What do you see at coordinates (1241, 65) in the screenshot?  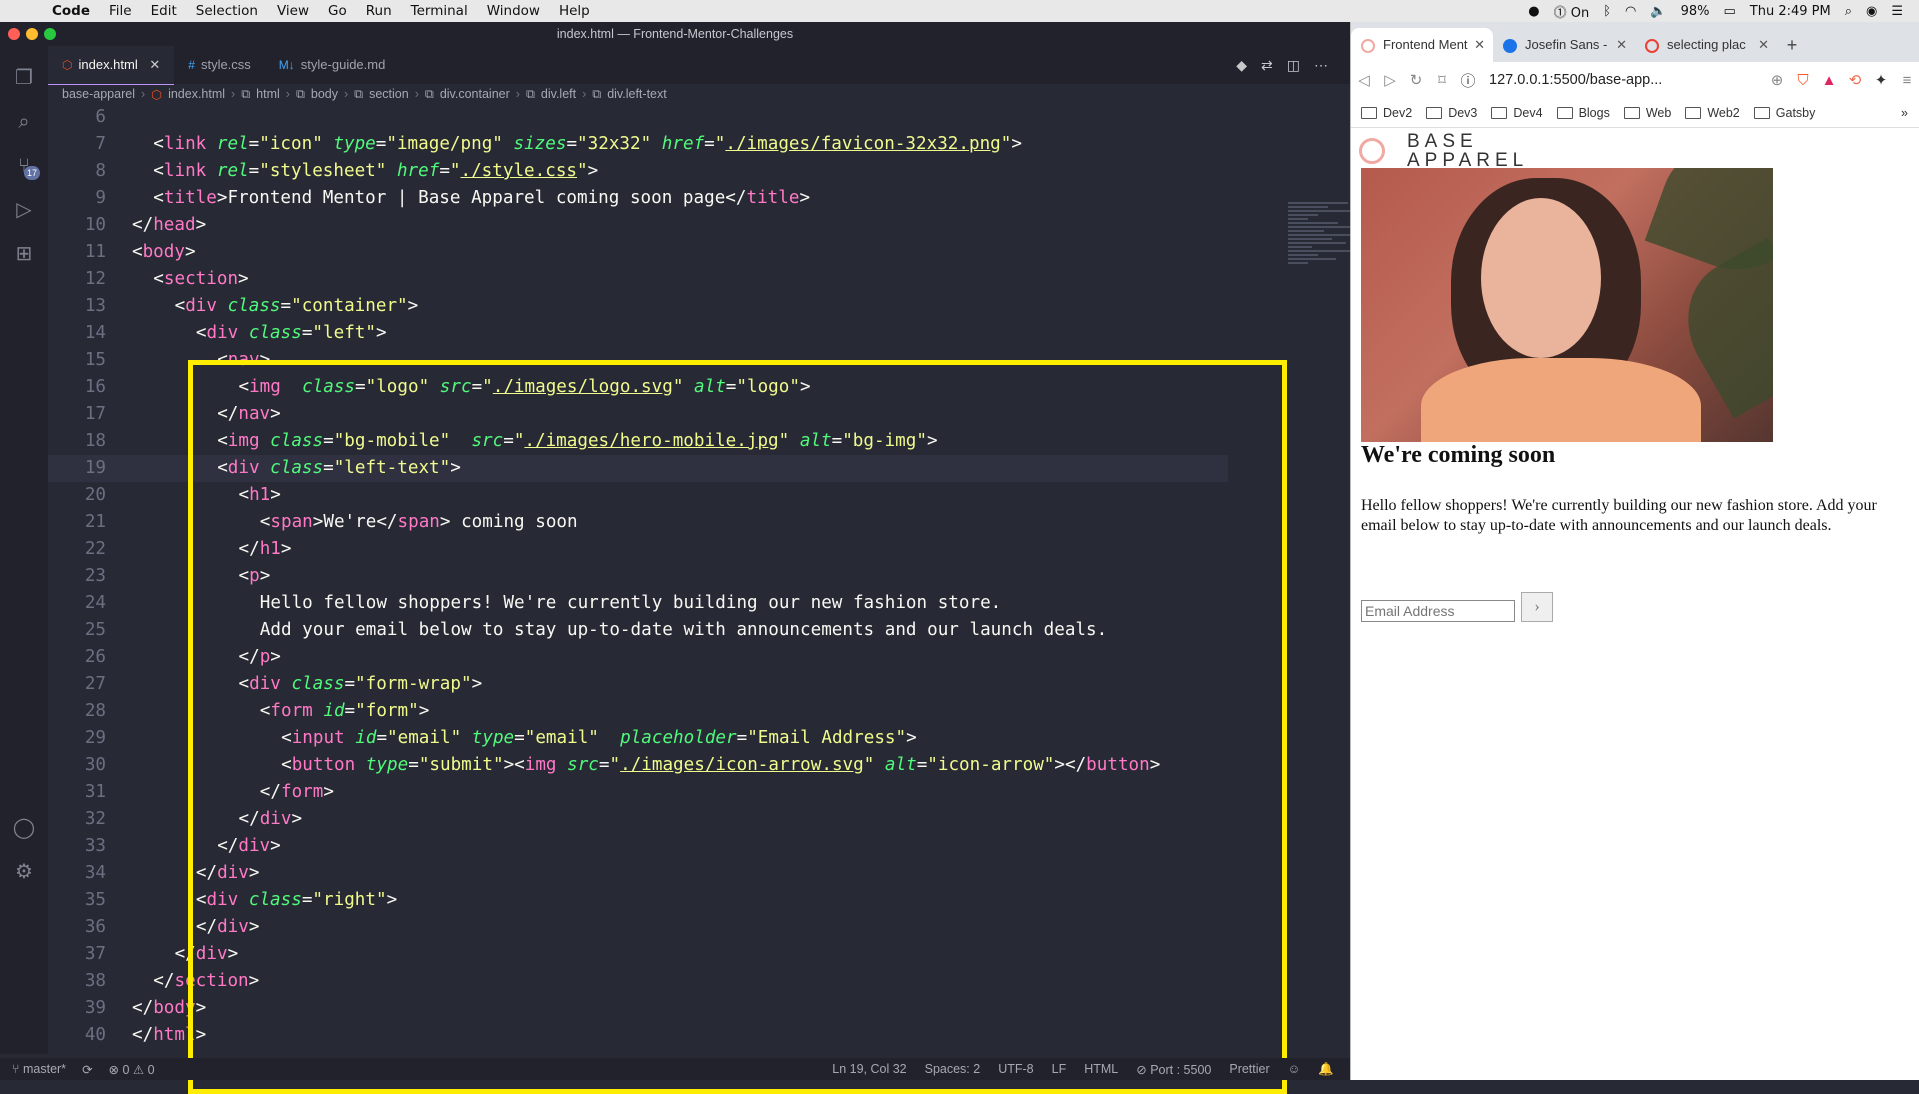 I see `git-compare-icon: ◆` at bounding box center [1241, 65].